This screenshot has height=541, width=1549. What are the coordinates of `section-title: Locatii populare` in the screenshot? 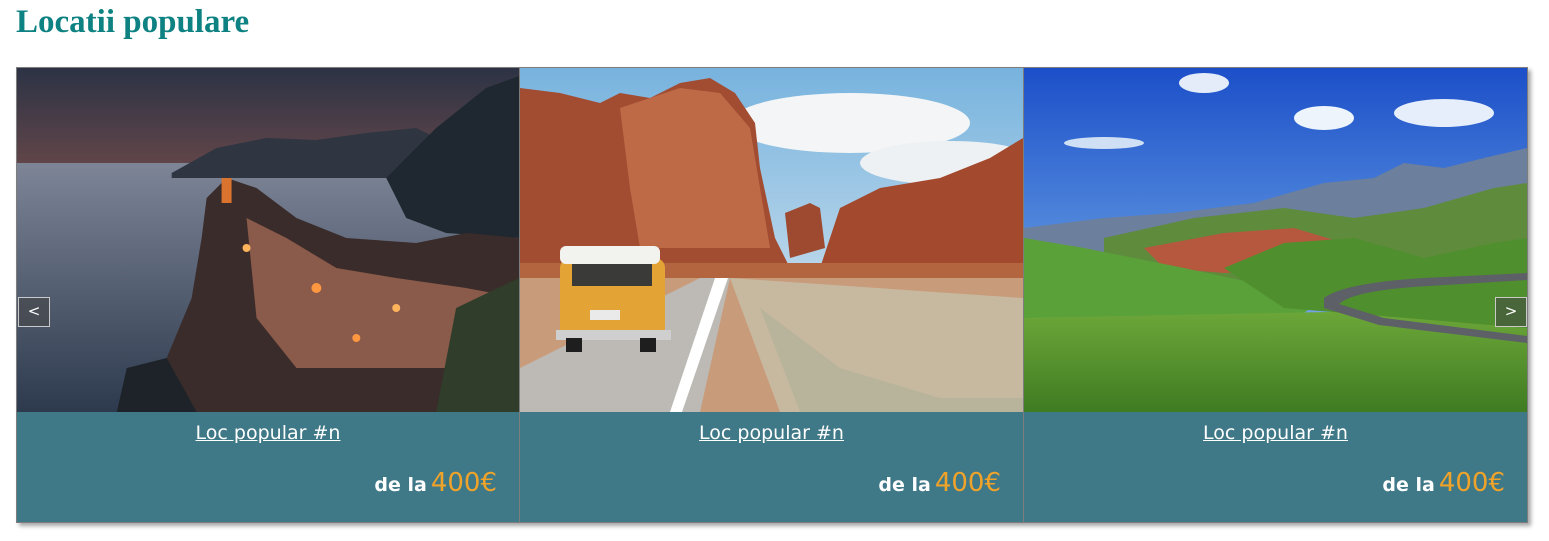 It's located at (133, 22).